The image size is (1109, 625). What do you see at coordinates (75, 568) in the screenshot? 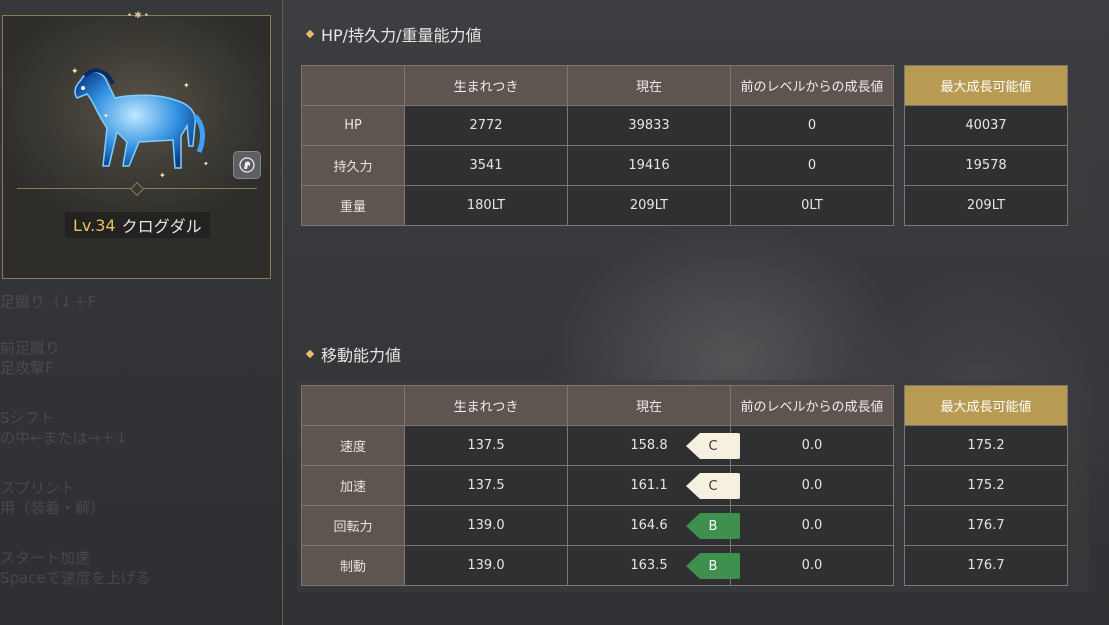
I see `ghost-row-4: スタート加速 Spaceで速度を上げる` at bounding box center [75, 568].